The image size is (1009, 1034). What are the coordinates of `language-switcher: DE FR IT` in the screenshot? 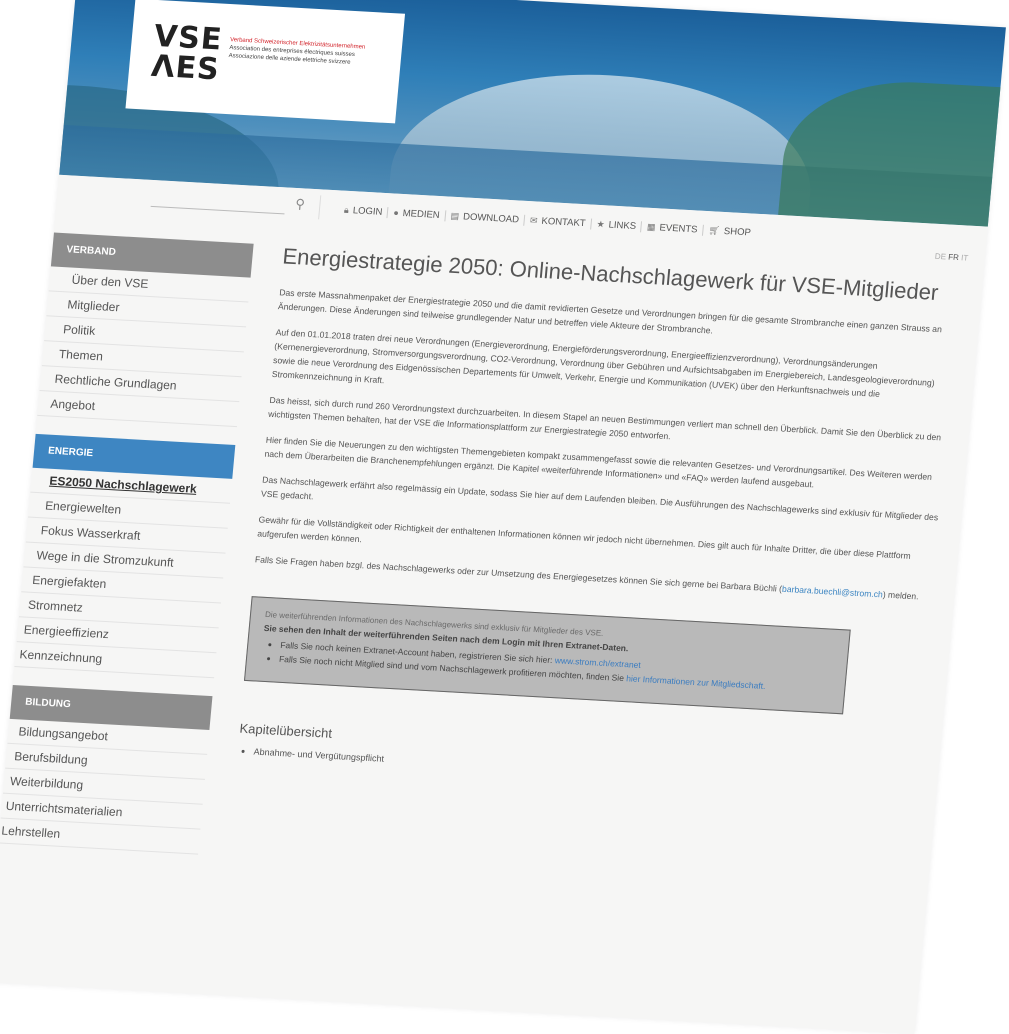 It's located at (951, 257).